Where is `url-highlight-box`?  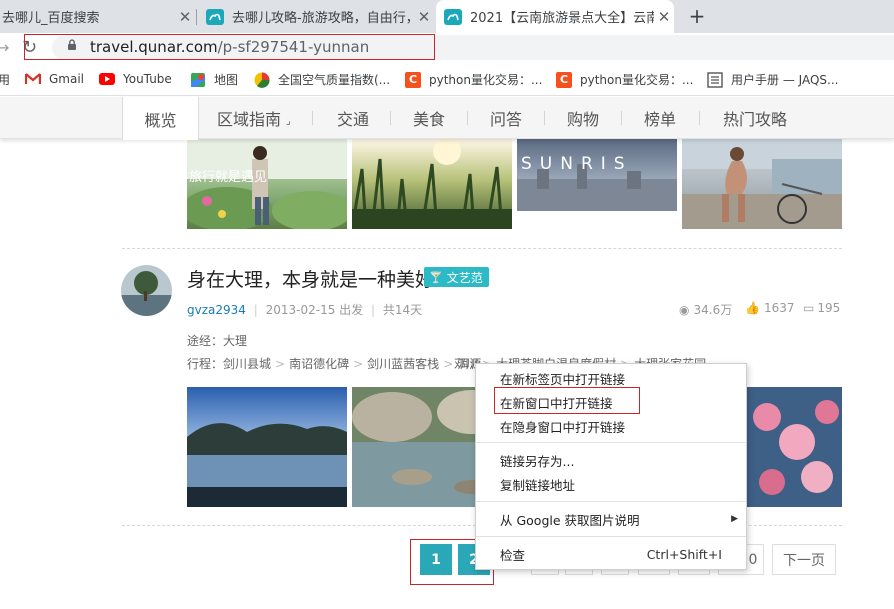 url-highlight-box is located at coordinates (229, 47).